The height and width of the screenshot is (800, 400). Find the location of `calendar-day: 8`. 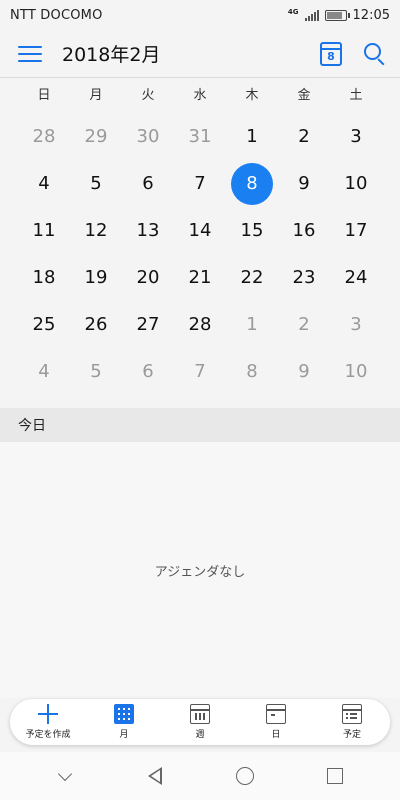

calendar-day: 8 is located at coordinates (252, 371).